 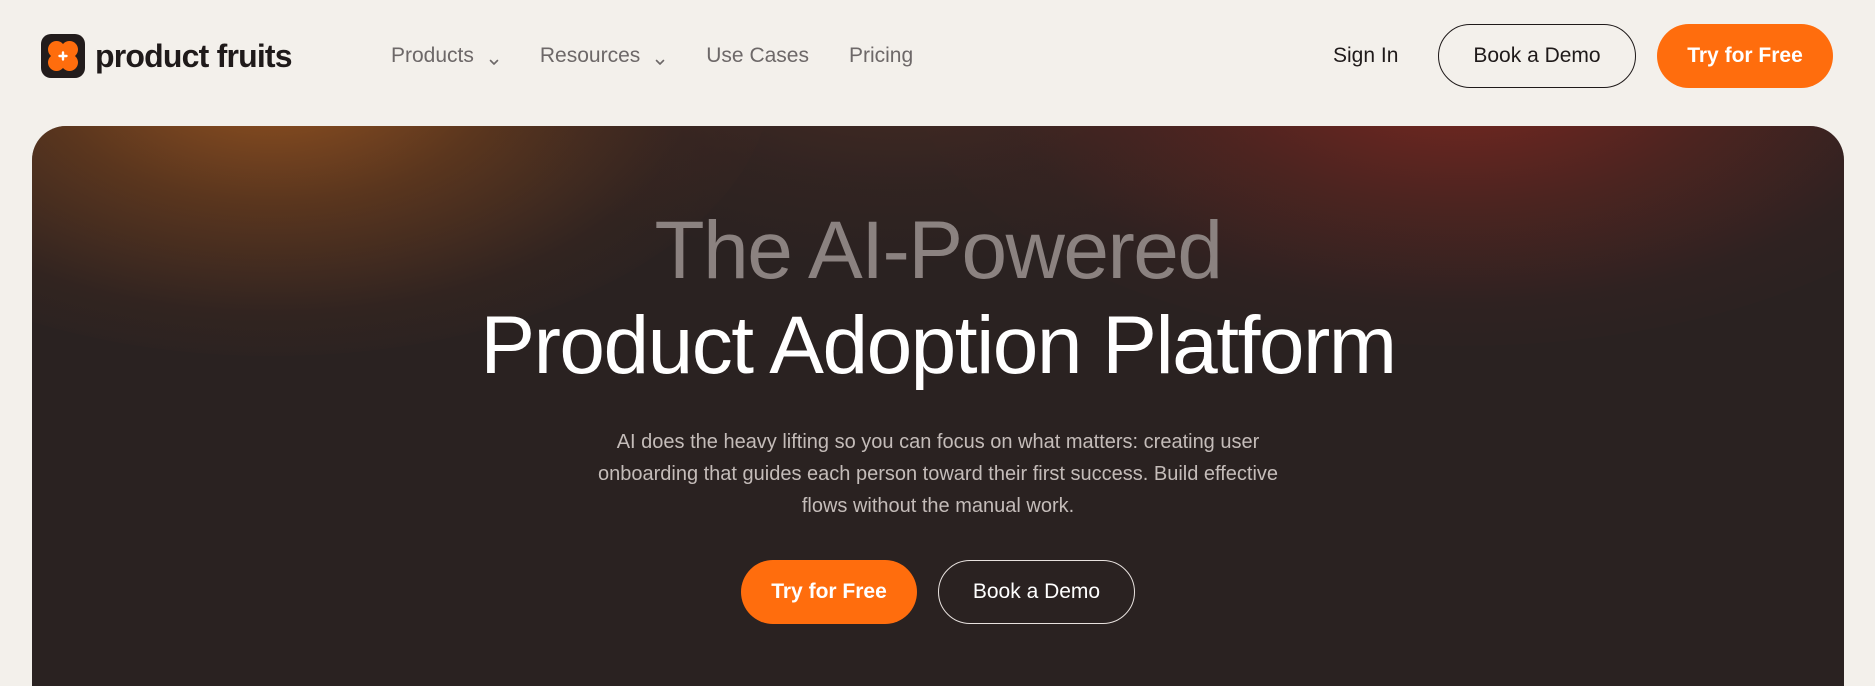 What do you see at coordinates (672, 56) in the screenshot?
I see `main-nav: Products Resources Use Cases Pricing` at bounding box center [672, 56].